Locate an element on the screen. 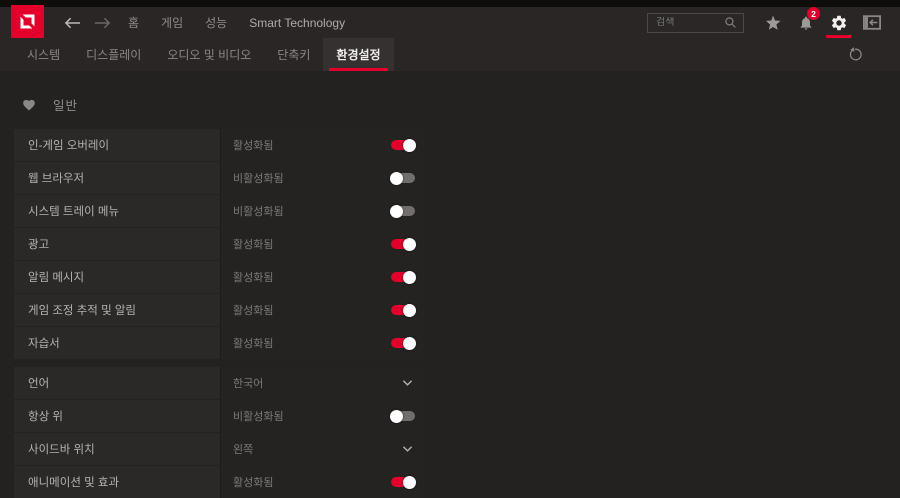  search-box is located at coordinates (695, 22).